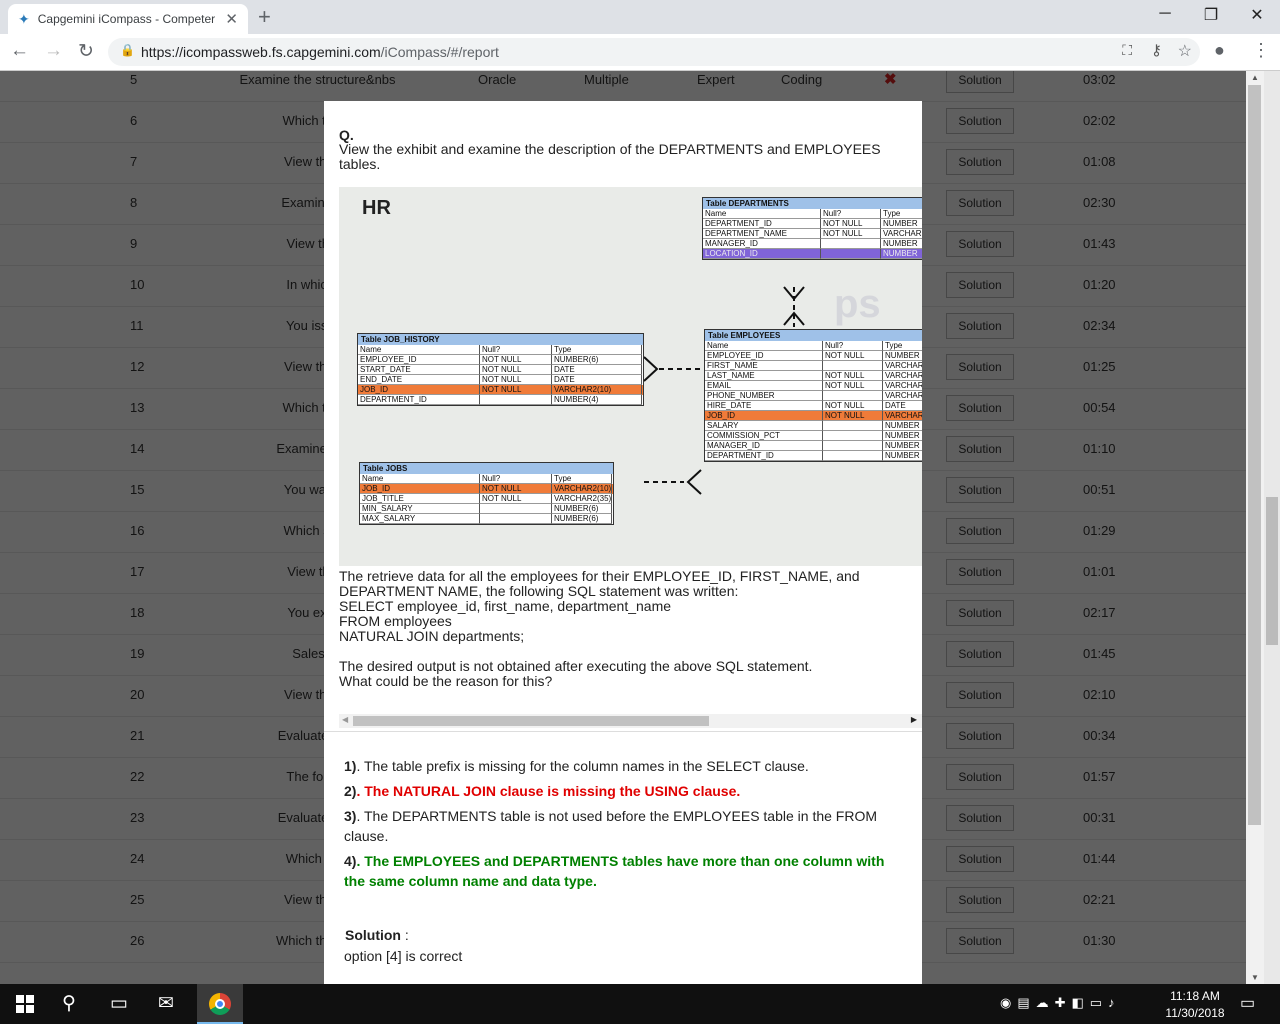 This screenshot has height=1024, width=1280. Describe the element at coordinates (1185, 51) in the screenshot. I see `bookmark-star-icon: ☆` at that location.